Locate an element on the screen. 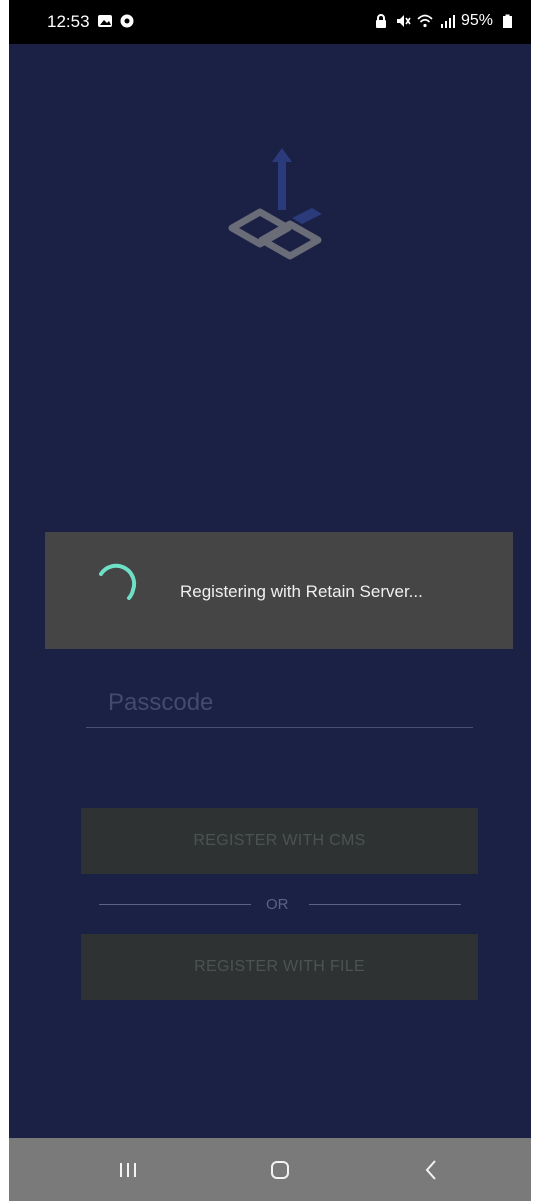 The image size is (541, 1201). wifi-icon is located at coordinates (425, 21).